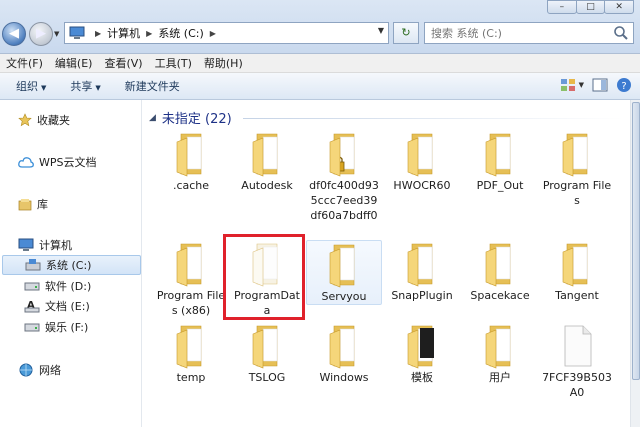 The height and width of the screenshot is (427, 640). What do you see at coordinates (619, 7) in the screenshot?
I see `close-button: ✕` at bounding box center [619, 7].